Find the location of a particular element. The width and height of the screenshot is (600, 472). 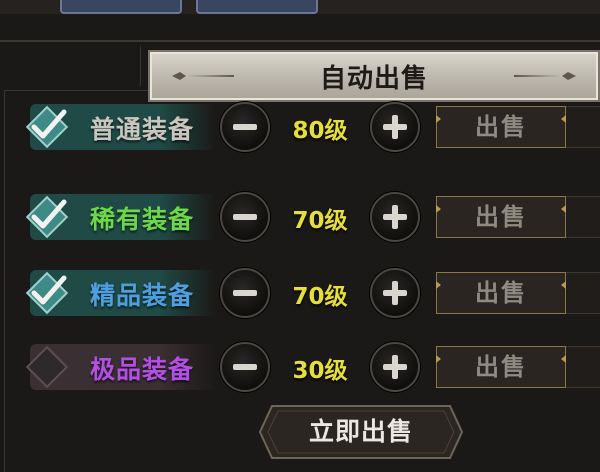

panel-title: 自动出售 is located at coordinates (373, 78).